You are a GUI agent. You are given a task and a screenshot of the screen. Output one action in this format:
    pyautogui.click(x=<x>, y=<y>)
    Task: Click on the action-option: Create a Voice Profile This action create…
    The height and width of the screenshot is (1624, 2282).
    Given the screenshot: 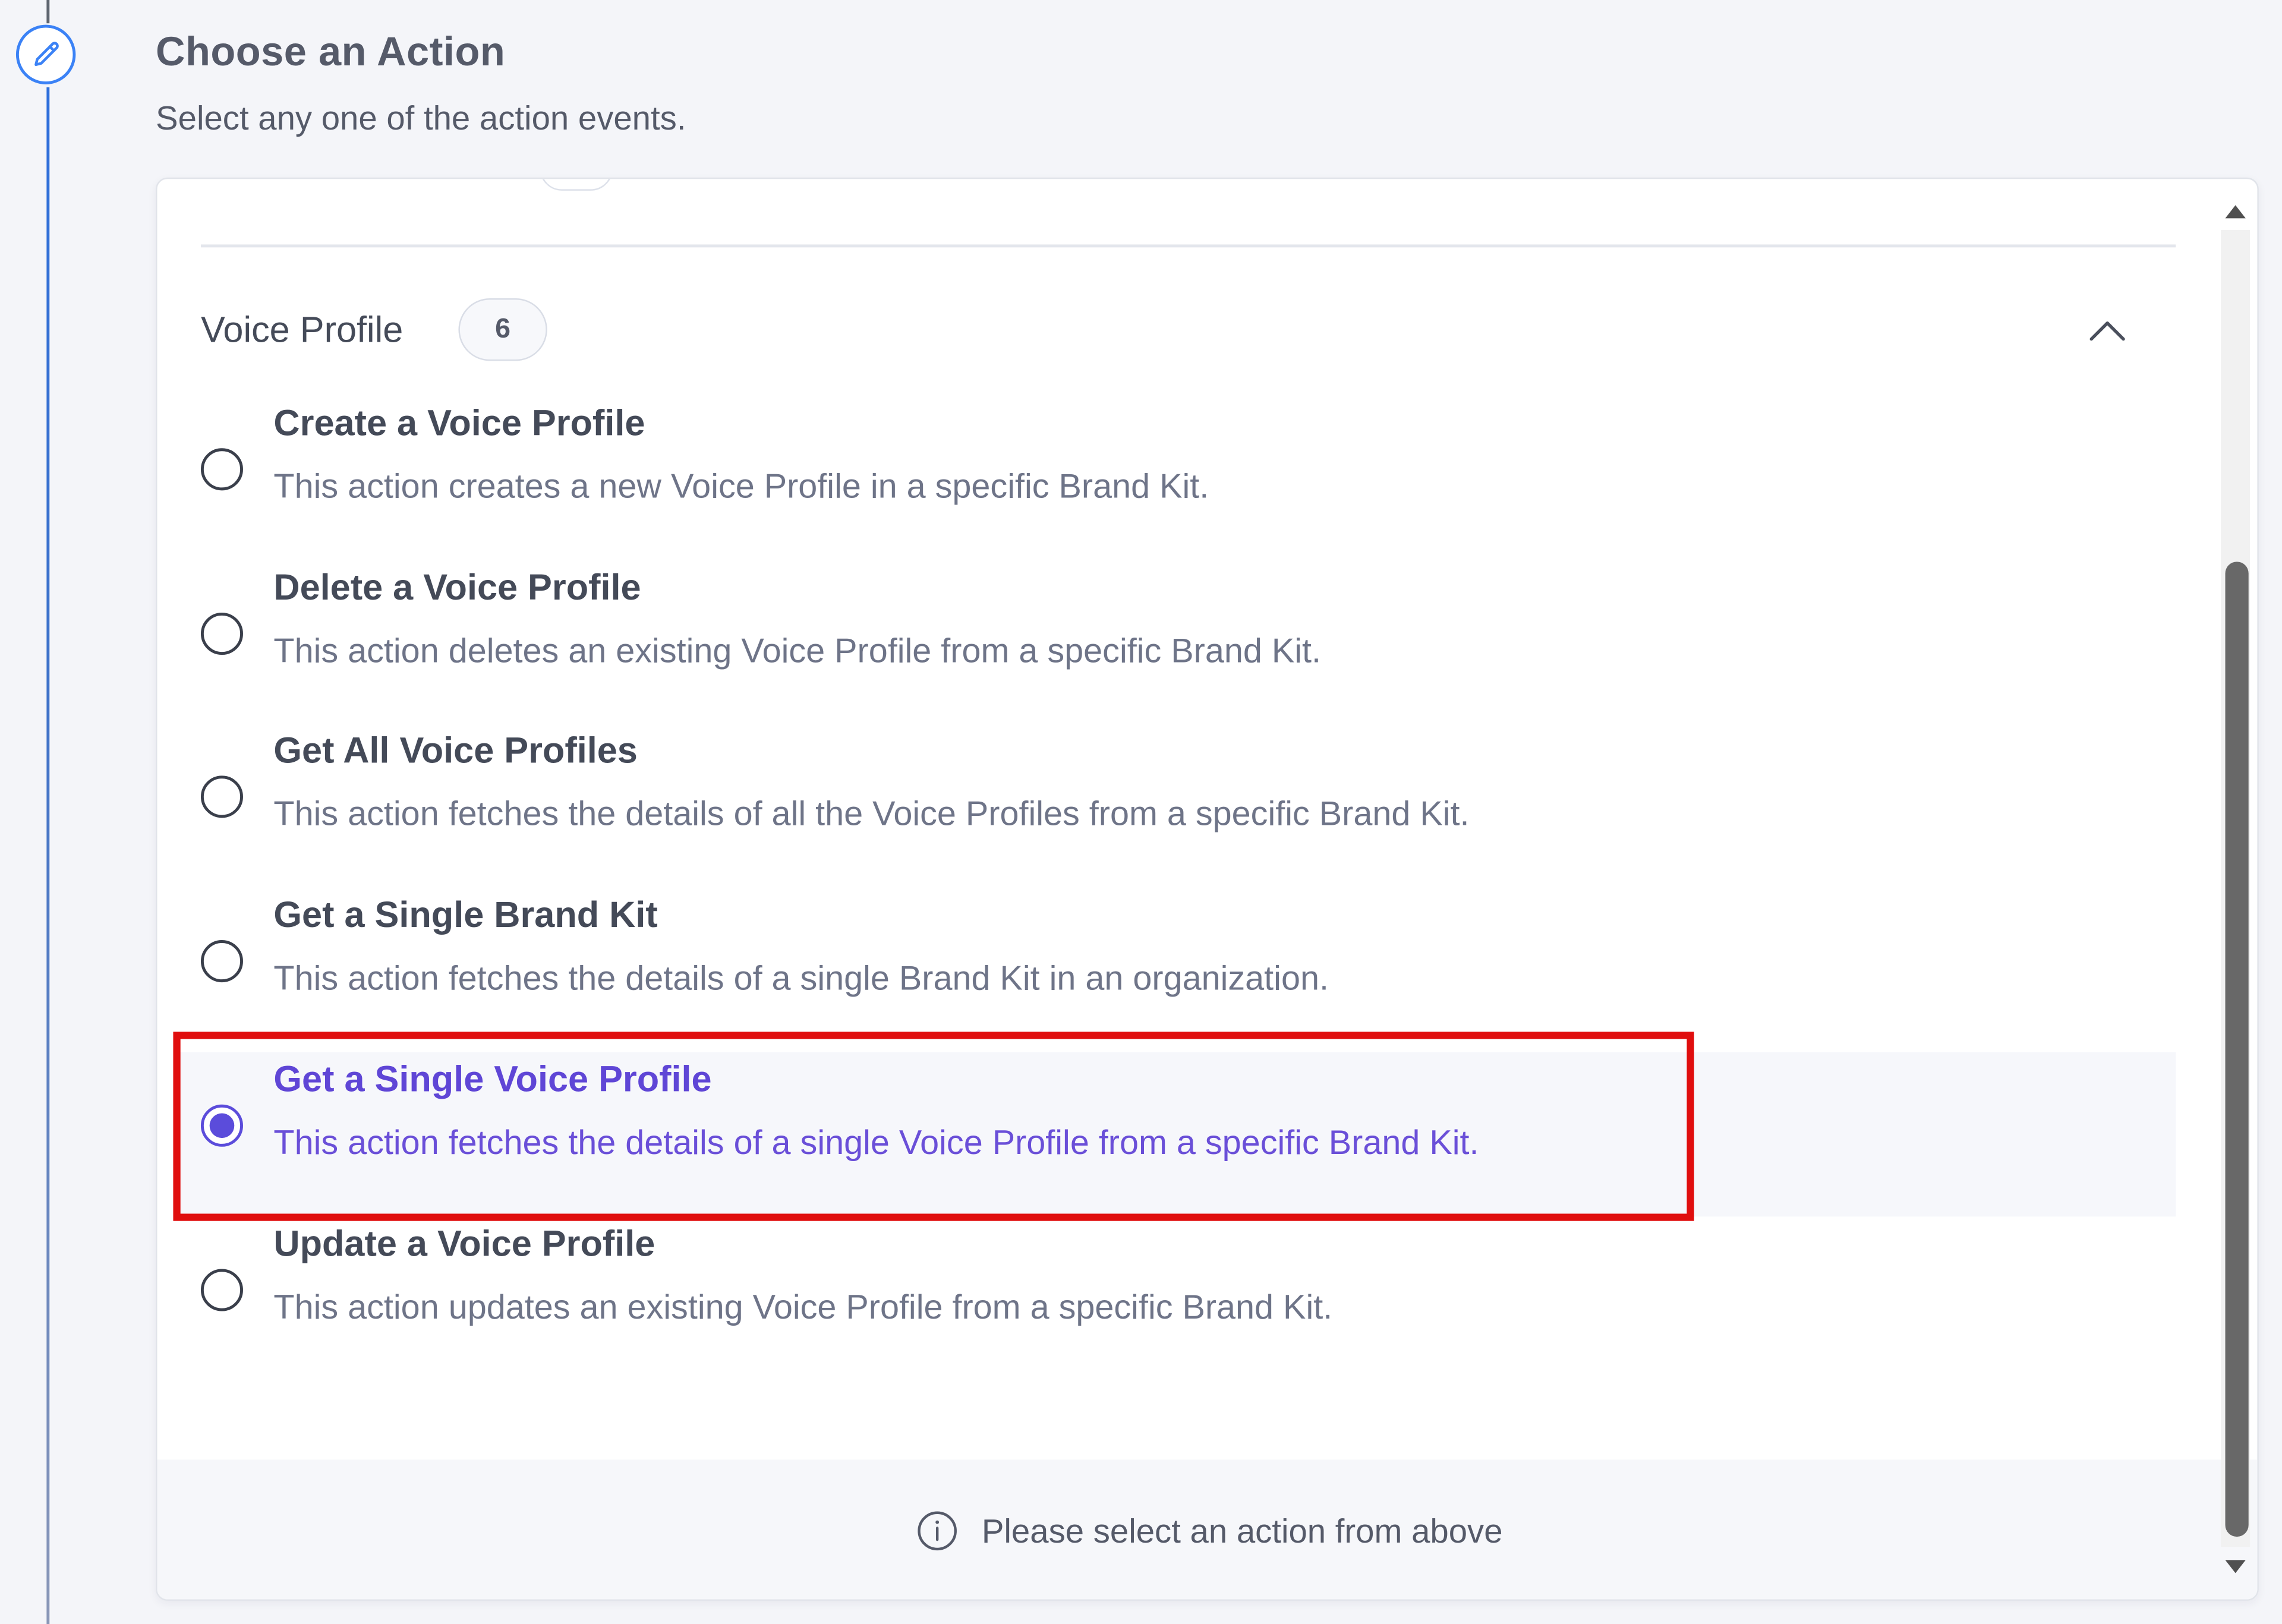 What is the action you would take?
    pyautogui.click(x=1177, y=478)
    